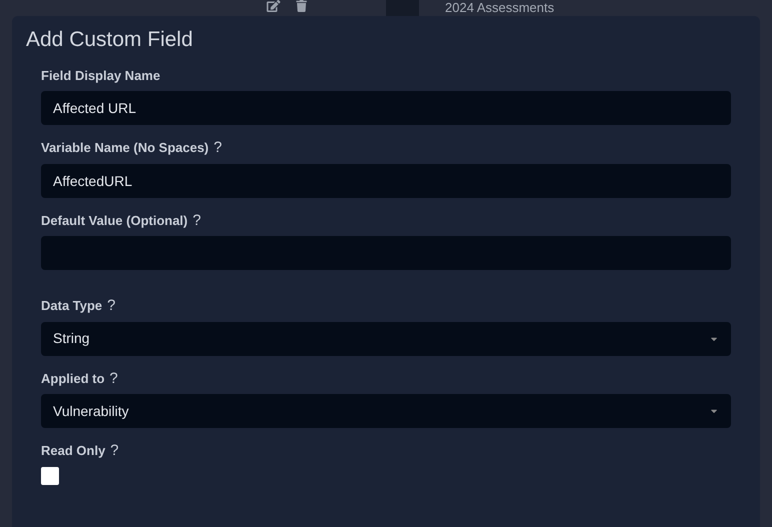 Image resolution: width=772 pixels, height=527 pixels. Describe the element at coordinates (386, 339) in the screenshot. I see `dropdown-field: String` at that location.